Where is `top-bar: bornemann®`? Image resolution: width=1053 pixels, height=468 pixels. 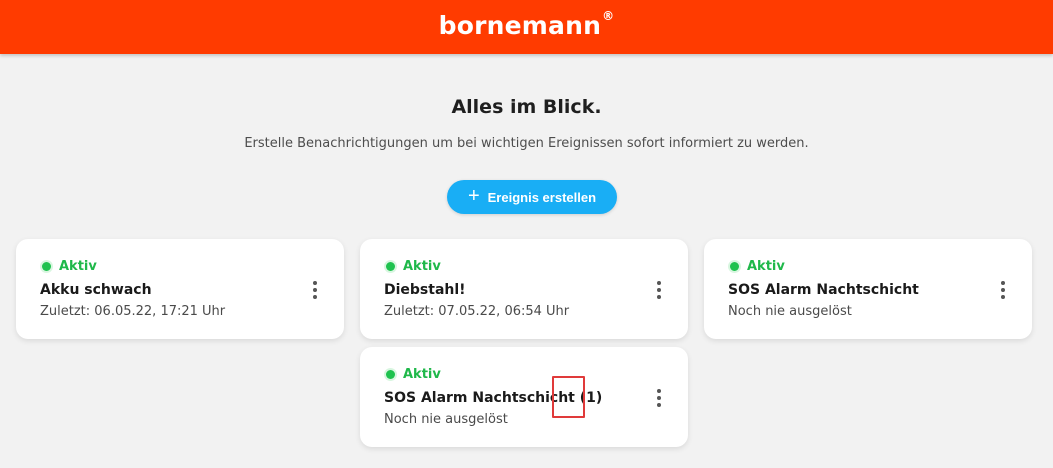 top-bar: bornemann® is located at coordinates (526, 27).